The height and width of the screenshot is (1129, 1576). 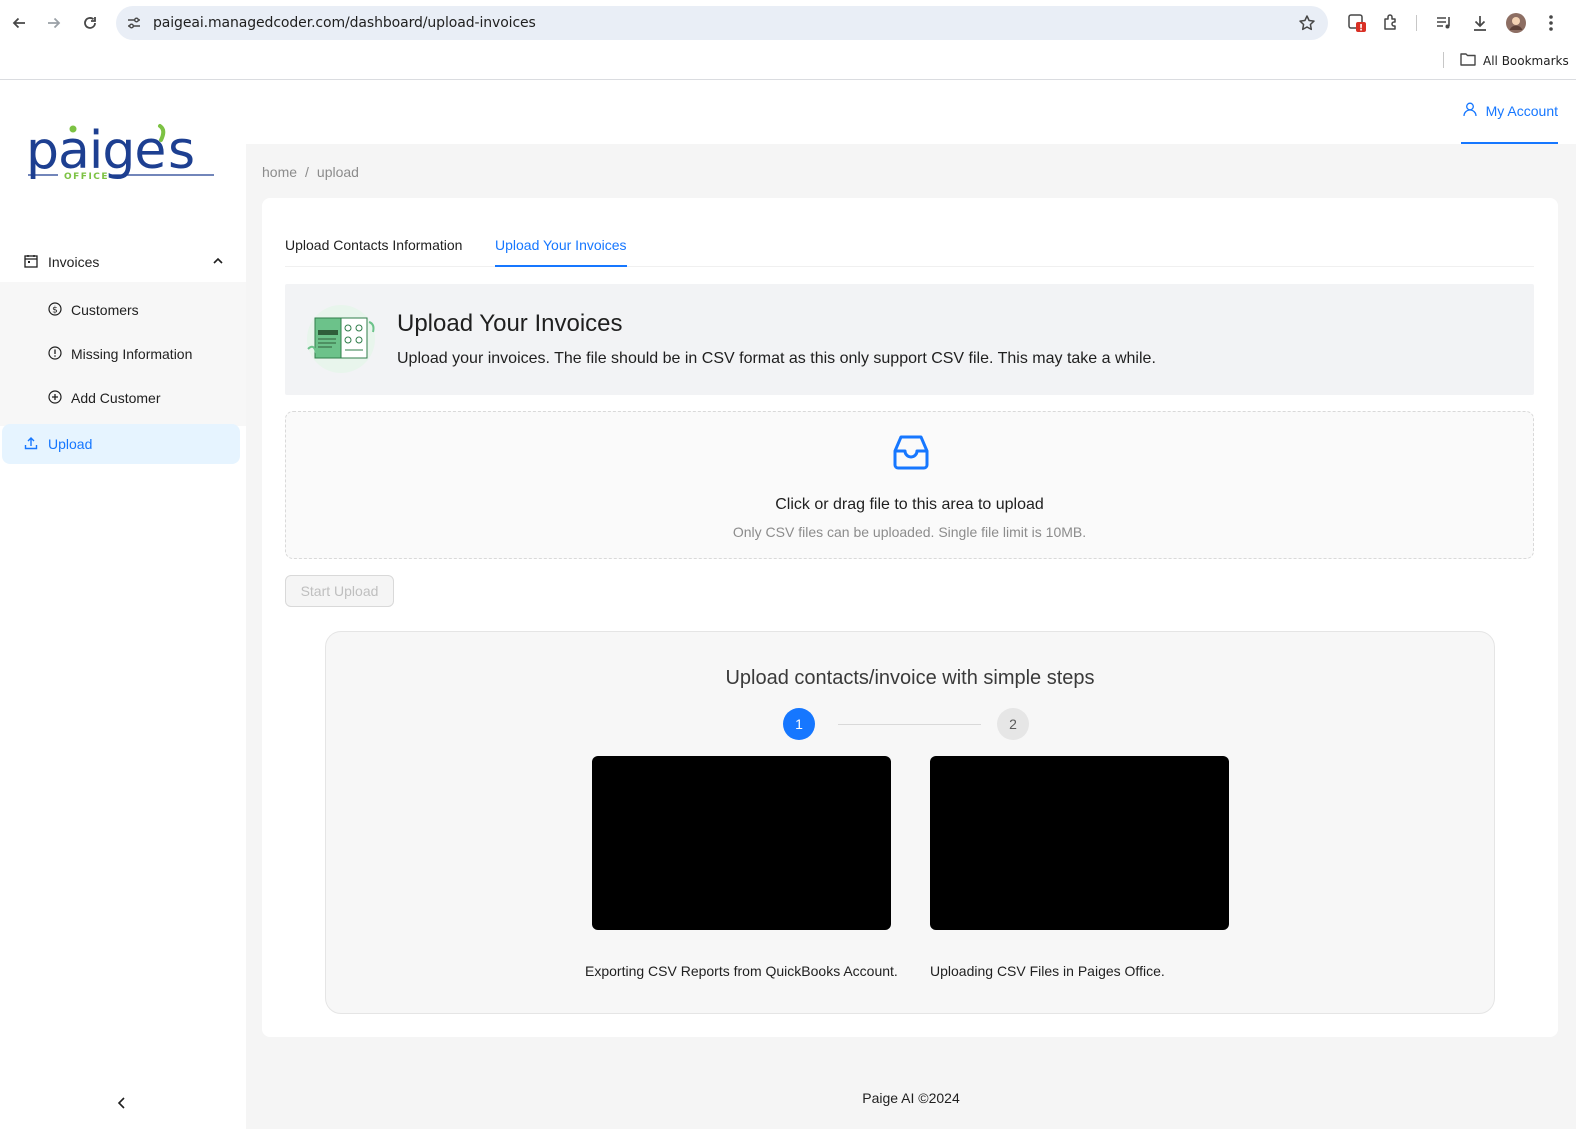 I want to click on sidebar-item-label: Customers, so click(x=105, y=310).